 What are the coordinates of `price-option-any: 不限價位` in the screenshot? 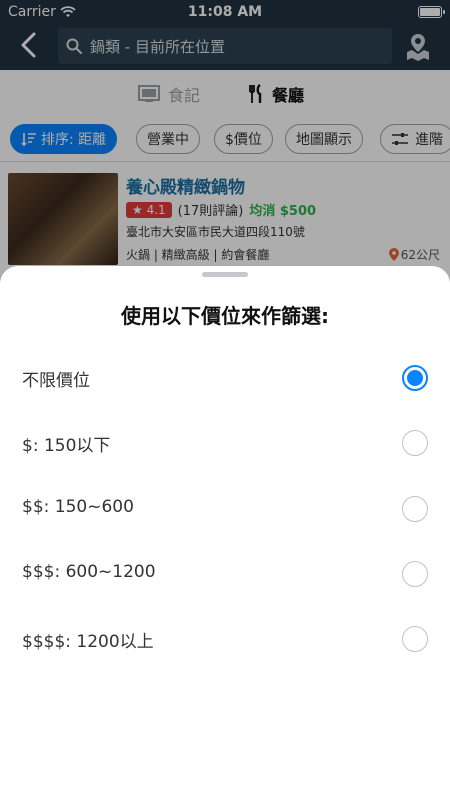 It's located at (225, 378).